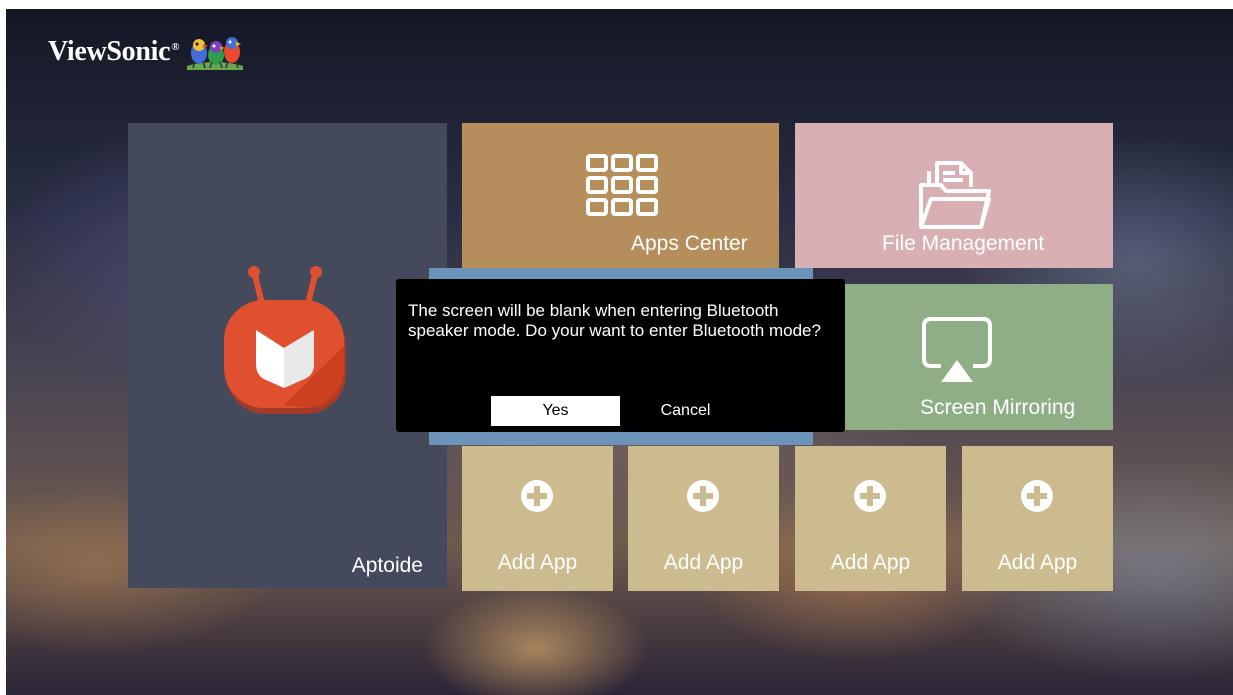 Image resolution: width=1233 pixels, height=695 pixels. What do you see at coordinates (622, 185) in the screenshot?
I see `apps-grid-icon` at bounding box center [622, 185].